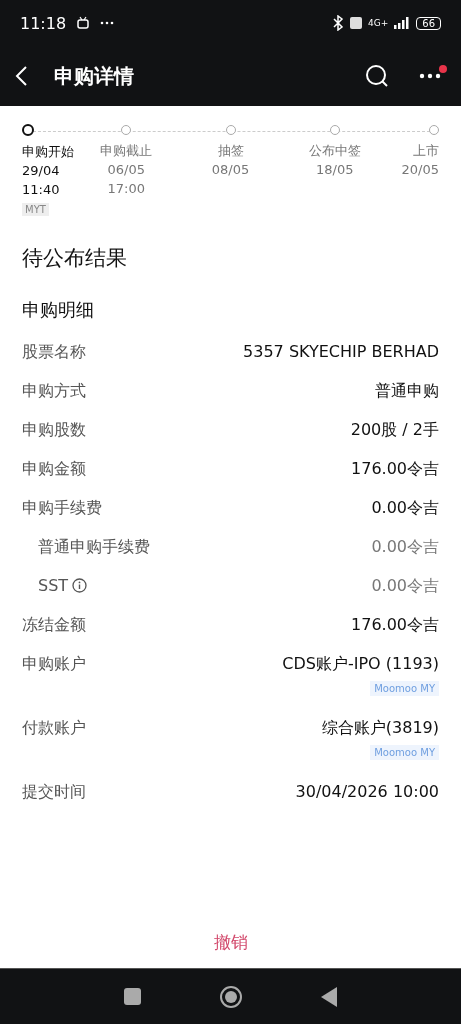 This screenshot has height=1024, width=461. Describe the element at coordinates (230, 942) in the screenshot. I see `cancel-button: 撤销` at that location.